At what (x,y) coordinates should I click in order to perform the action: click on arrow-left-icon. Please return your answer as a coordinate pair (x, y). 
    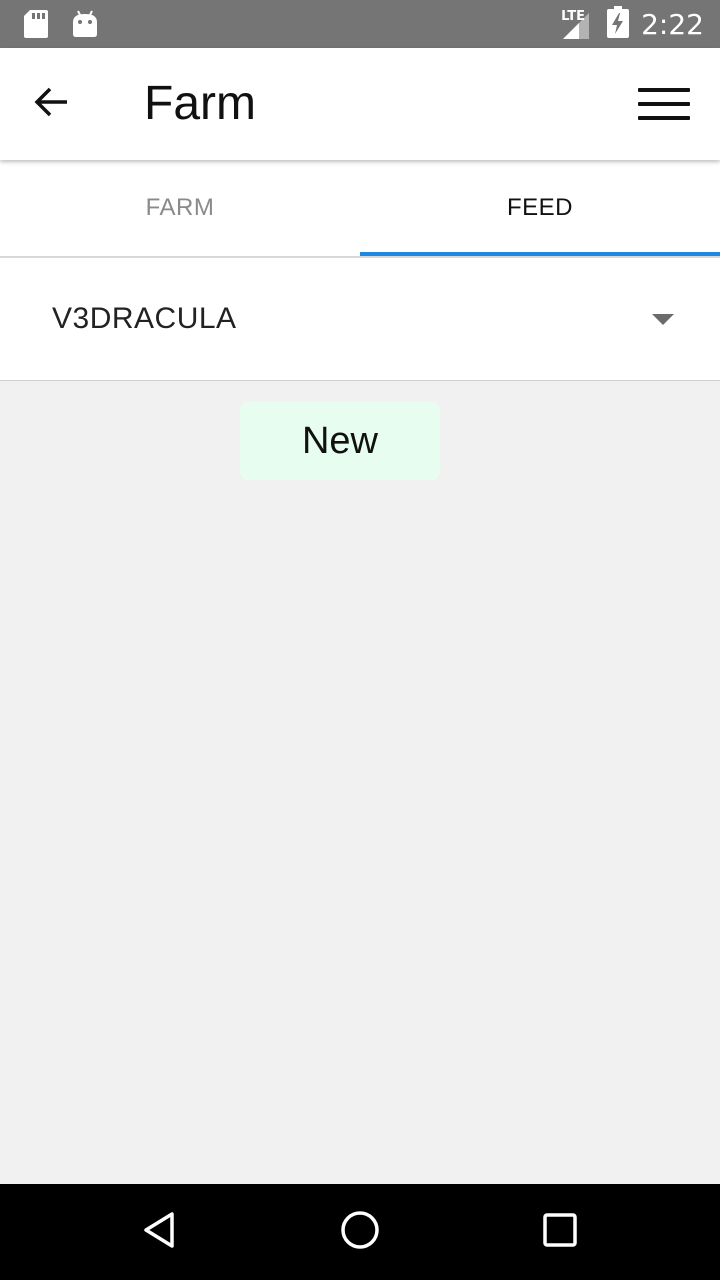
    Looking at the image, I should click on (52, 104).